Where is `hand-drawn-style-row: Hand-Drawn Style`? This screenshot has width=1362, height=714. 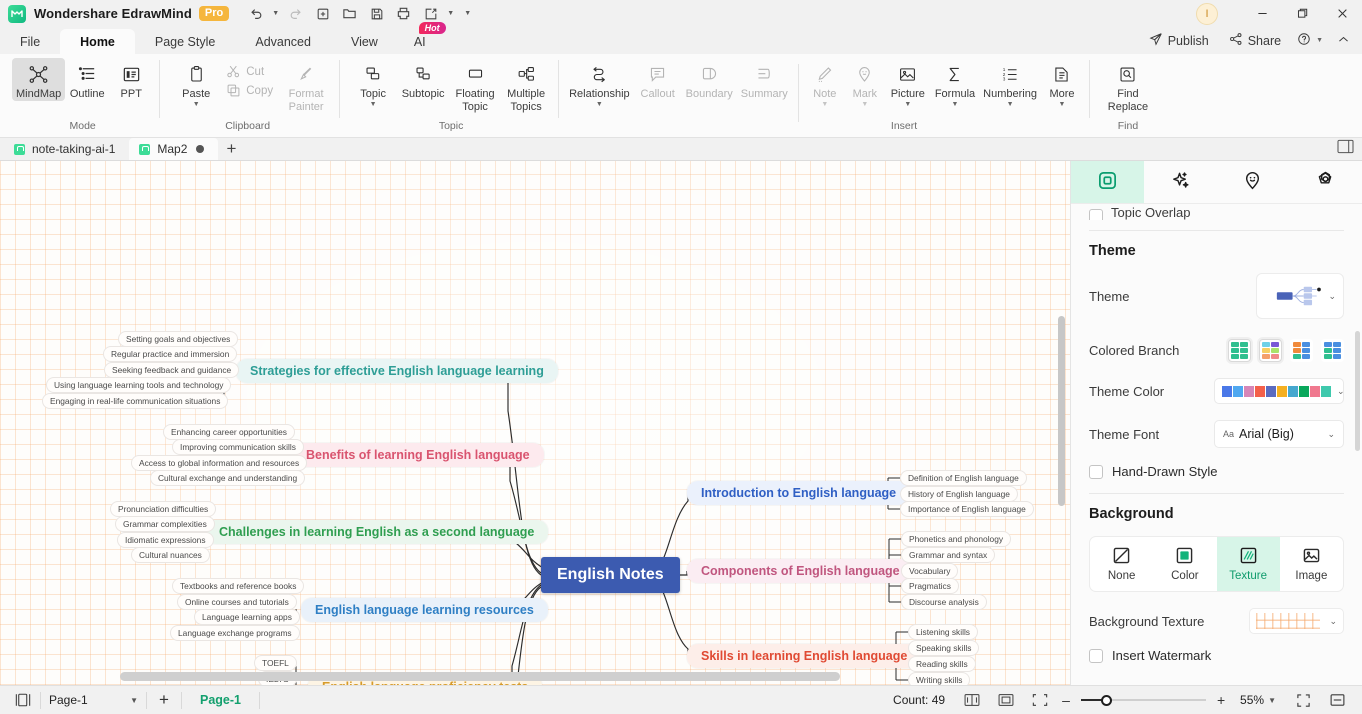 hand-drawn-style-row: Hand-Drawn Style is located at coordinates (1216, 471).